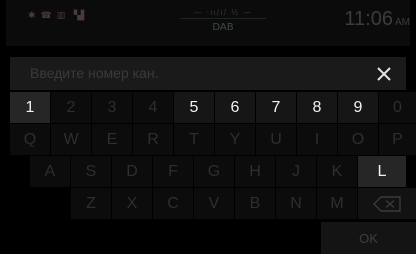 Image resolution: width=416 pixels, height=254 pixels. I want to click on ok-button: OK, so click(368, 238).